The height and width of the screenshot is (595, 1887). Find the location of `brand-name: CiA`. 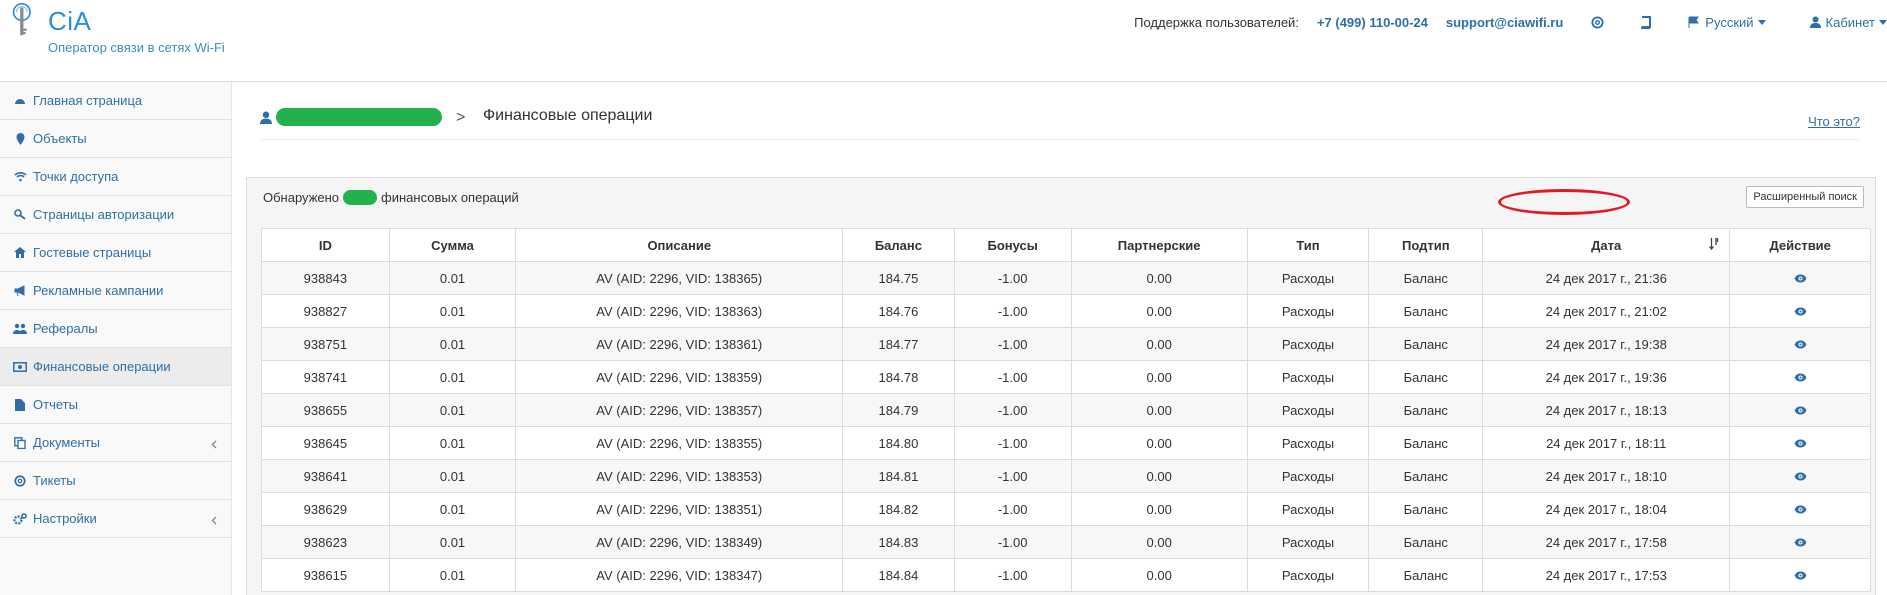

brand-name: CiA is located at coordinates (70, 21).